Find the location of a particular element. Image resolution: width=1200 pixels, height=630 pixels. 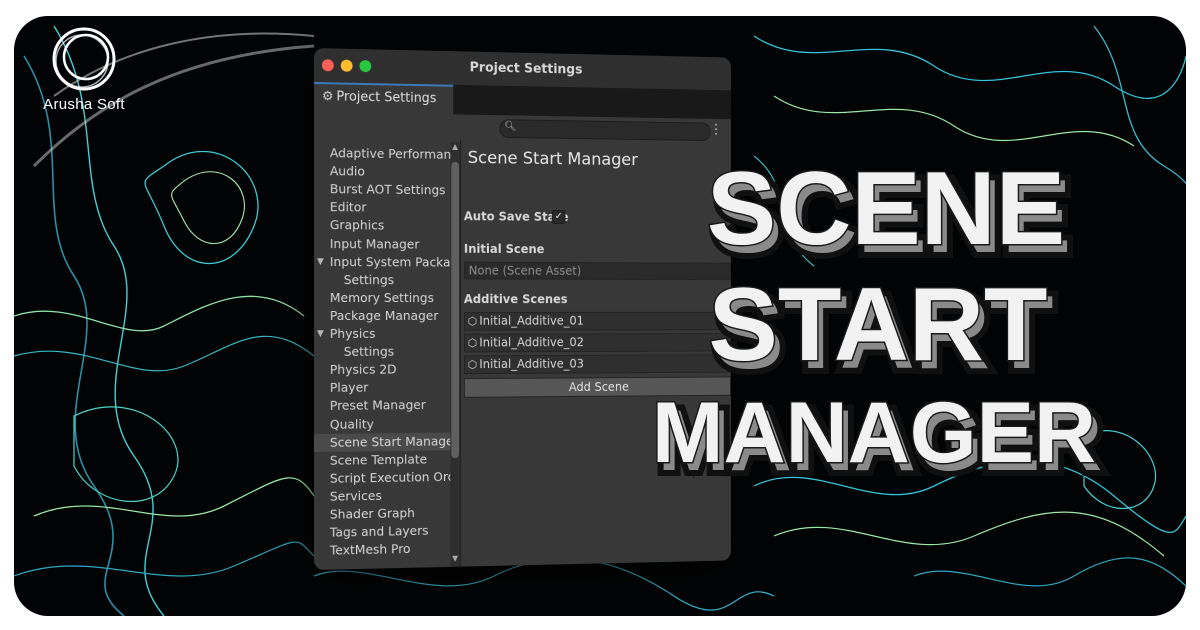

hero-line-start: START is located at coordinates (878, 325).